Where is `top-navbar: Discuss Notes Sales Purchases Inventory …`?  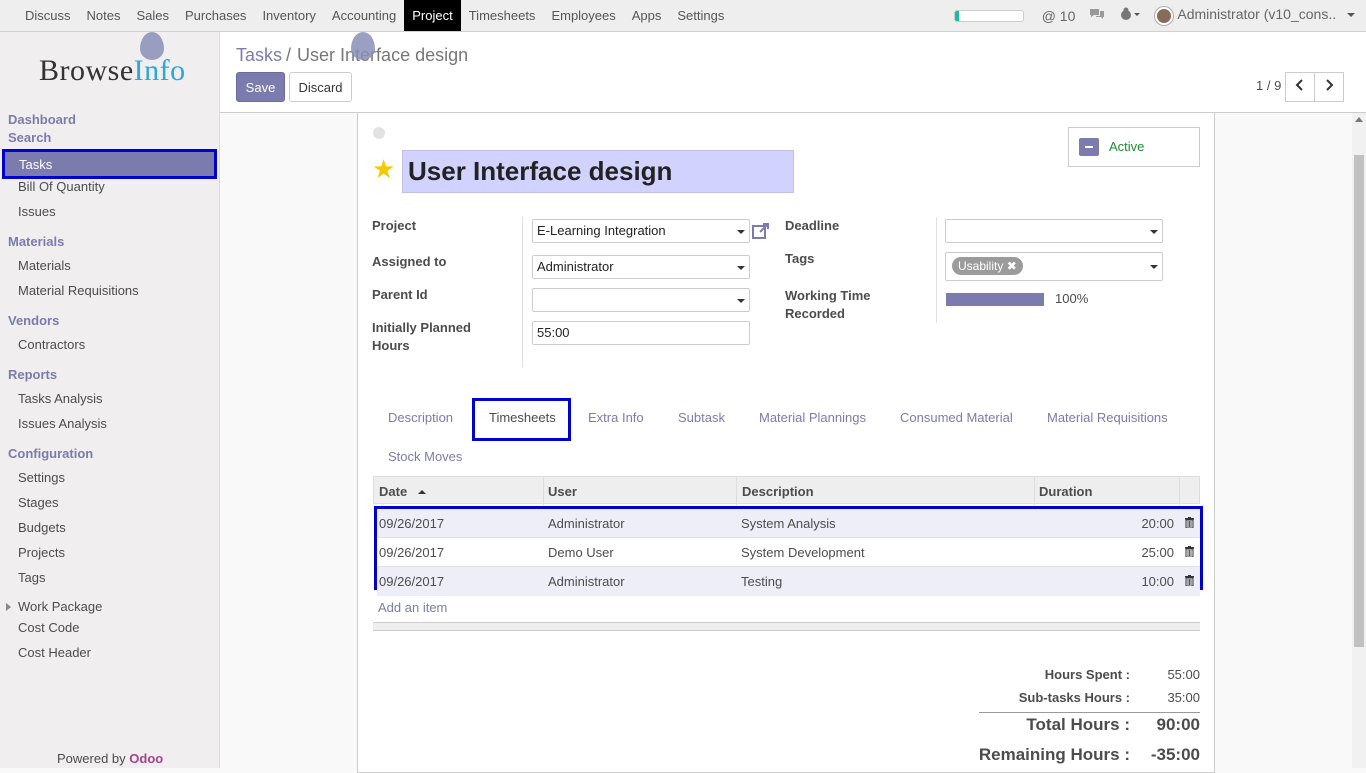 top-navbar: Discuss Notes Sales Purchases Inventory … is located at coordinates (683, 16).